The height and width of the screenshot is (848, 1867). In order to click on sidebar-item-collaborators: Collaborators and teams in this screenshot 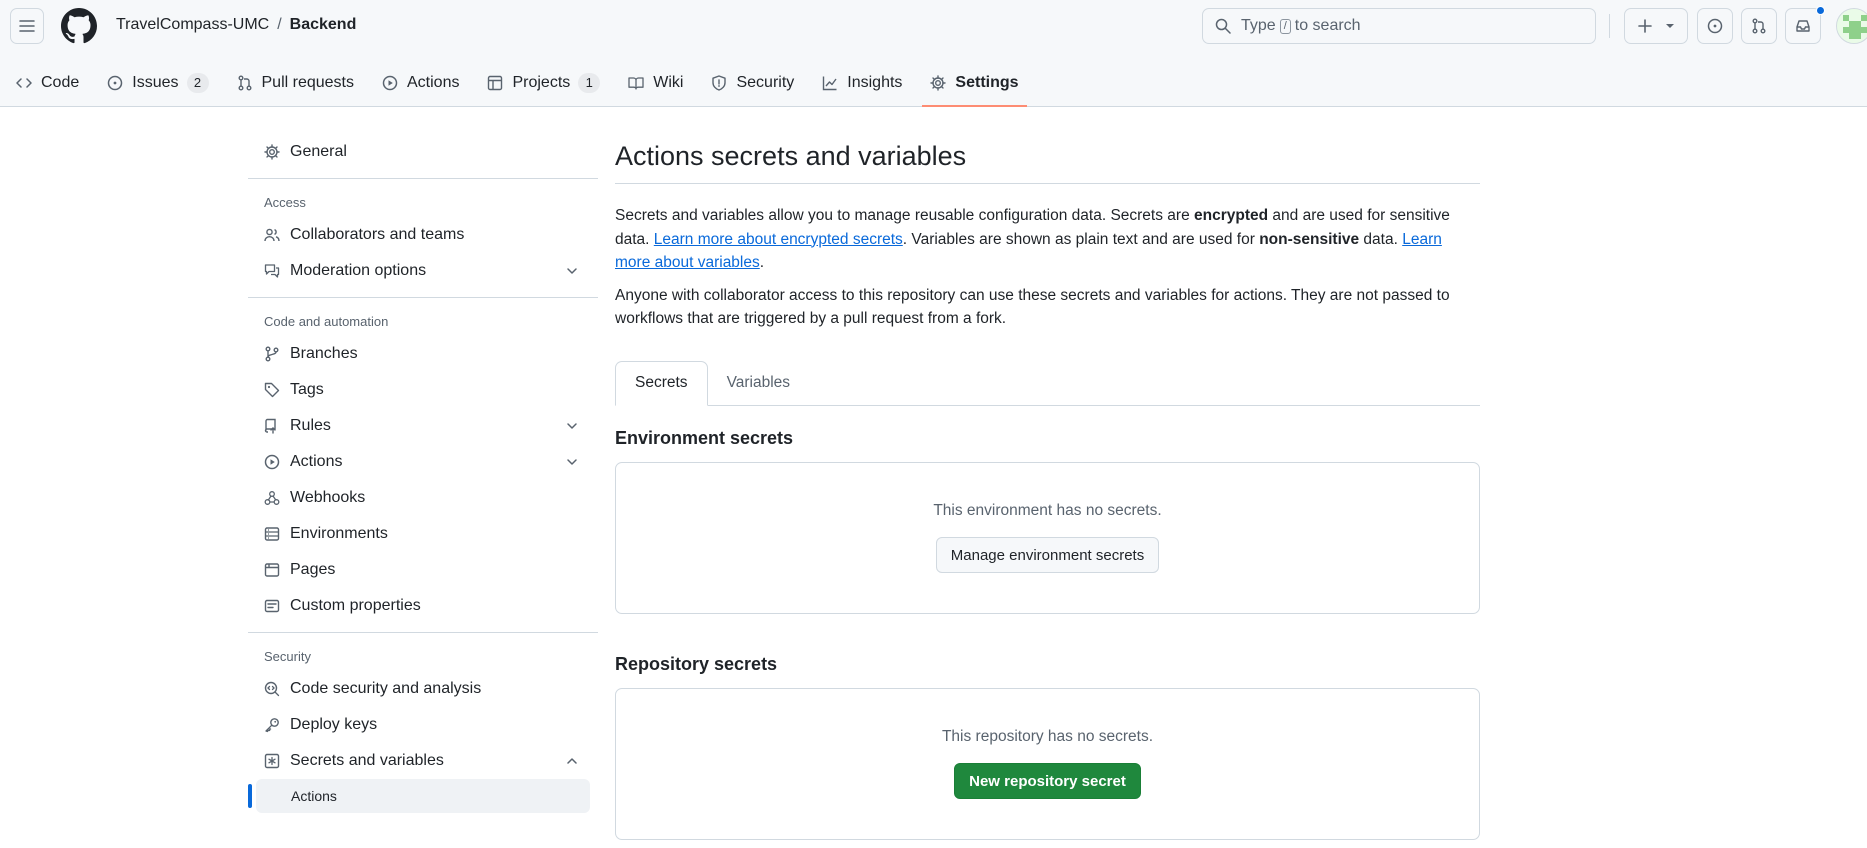, I will do `click(423, 235)`.